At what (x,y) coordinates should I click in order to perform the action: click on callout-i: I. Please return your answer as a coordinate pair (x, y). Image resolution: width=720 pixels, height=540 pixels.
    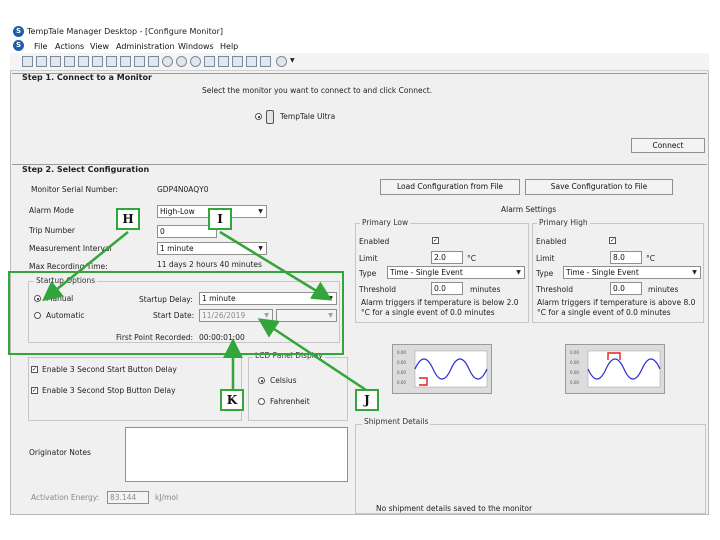
    Looking at the image, I should click on (220, 219).